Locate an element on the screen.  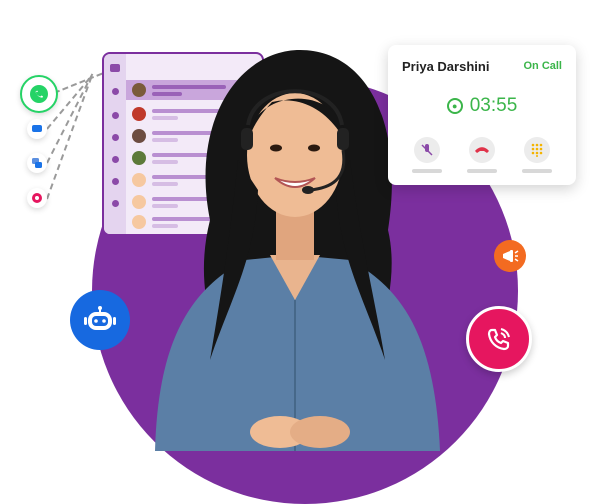
keypad-button is located at coordinates (537, 150).